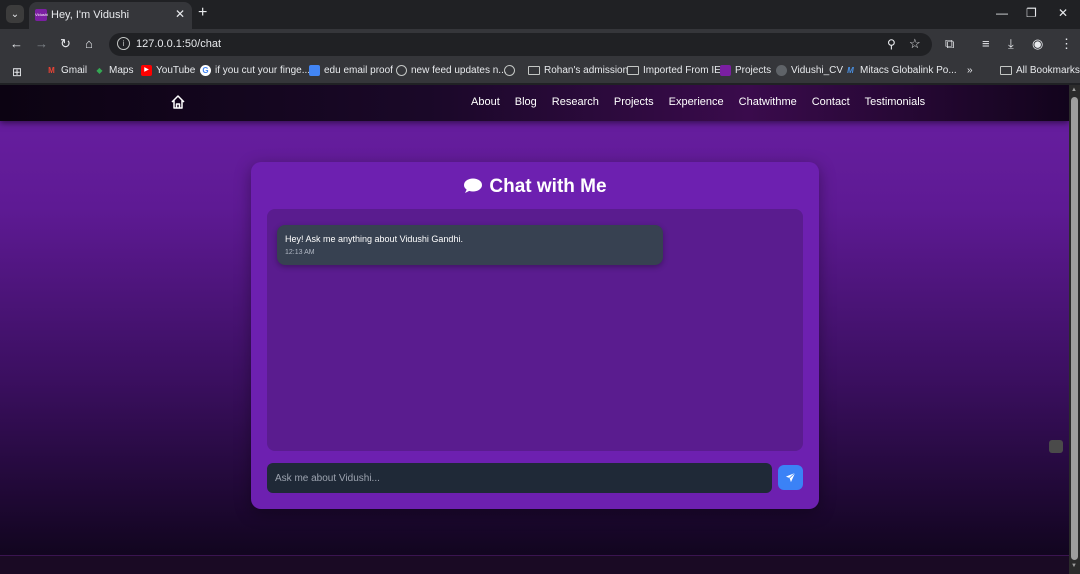 Image resolution: width=1080 pixels, height=574 pixels. What do you see at coordinates (41, 15) in the screenshot?
I see `tab-favicon: Vidushi` at bounding box center [41, 15].